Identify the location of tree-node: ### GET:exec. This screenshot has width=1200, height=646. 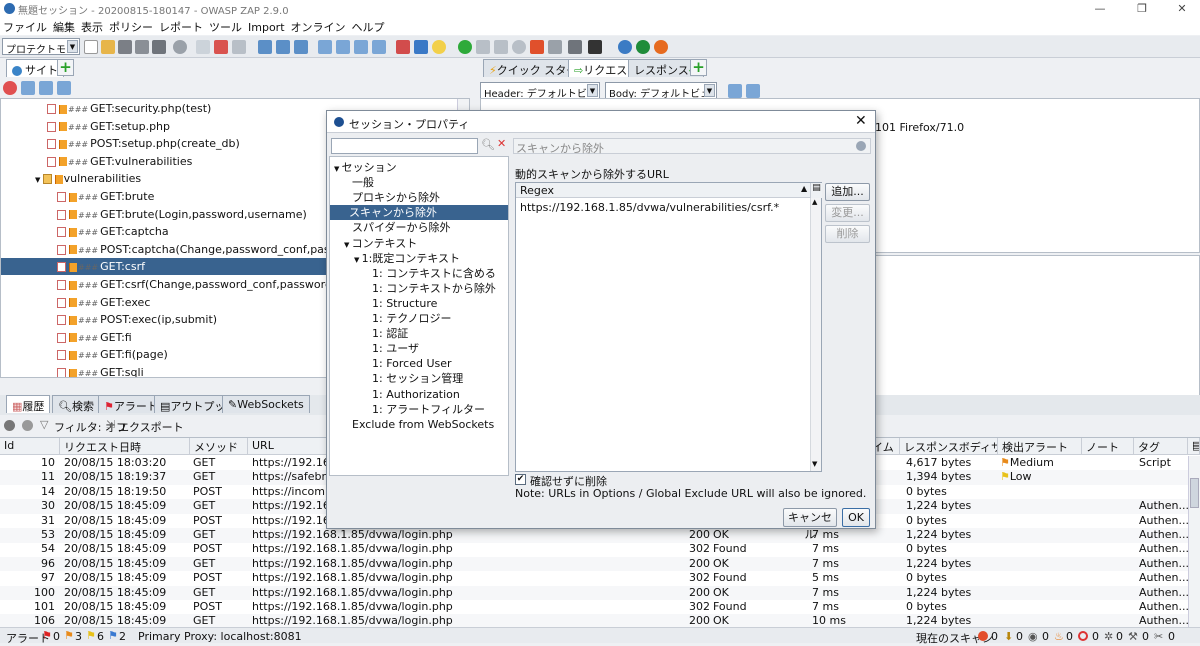
(103, 302).